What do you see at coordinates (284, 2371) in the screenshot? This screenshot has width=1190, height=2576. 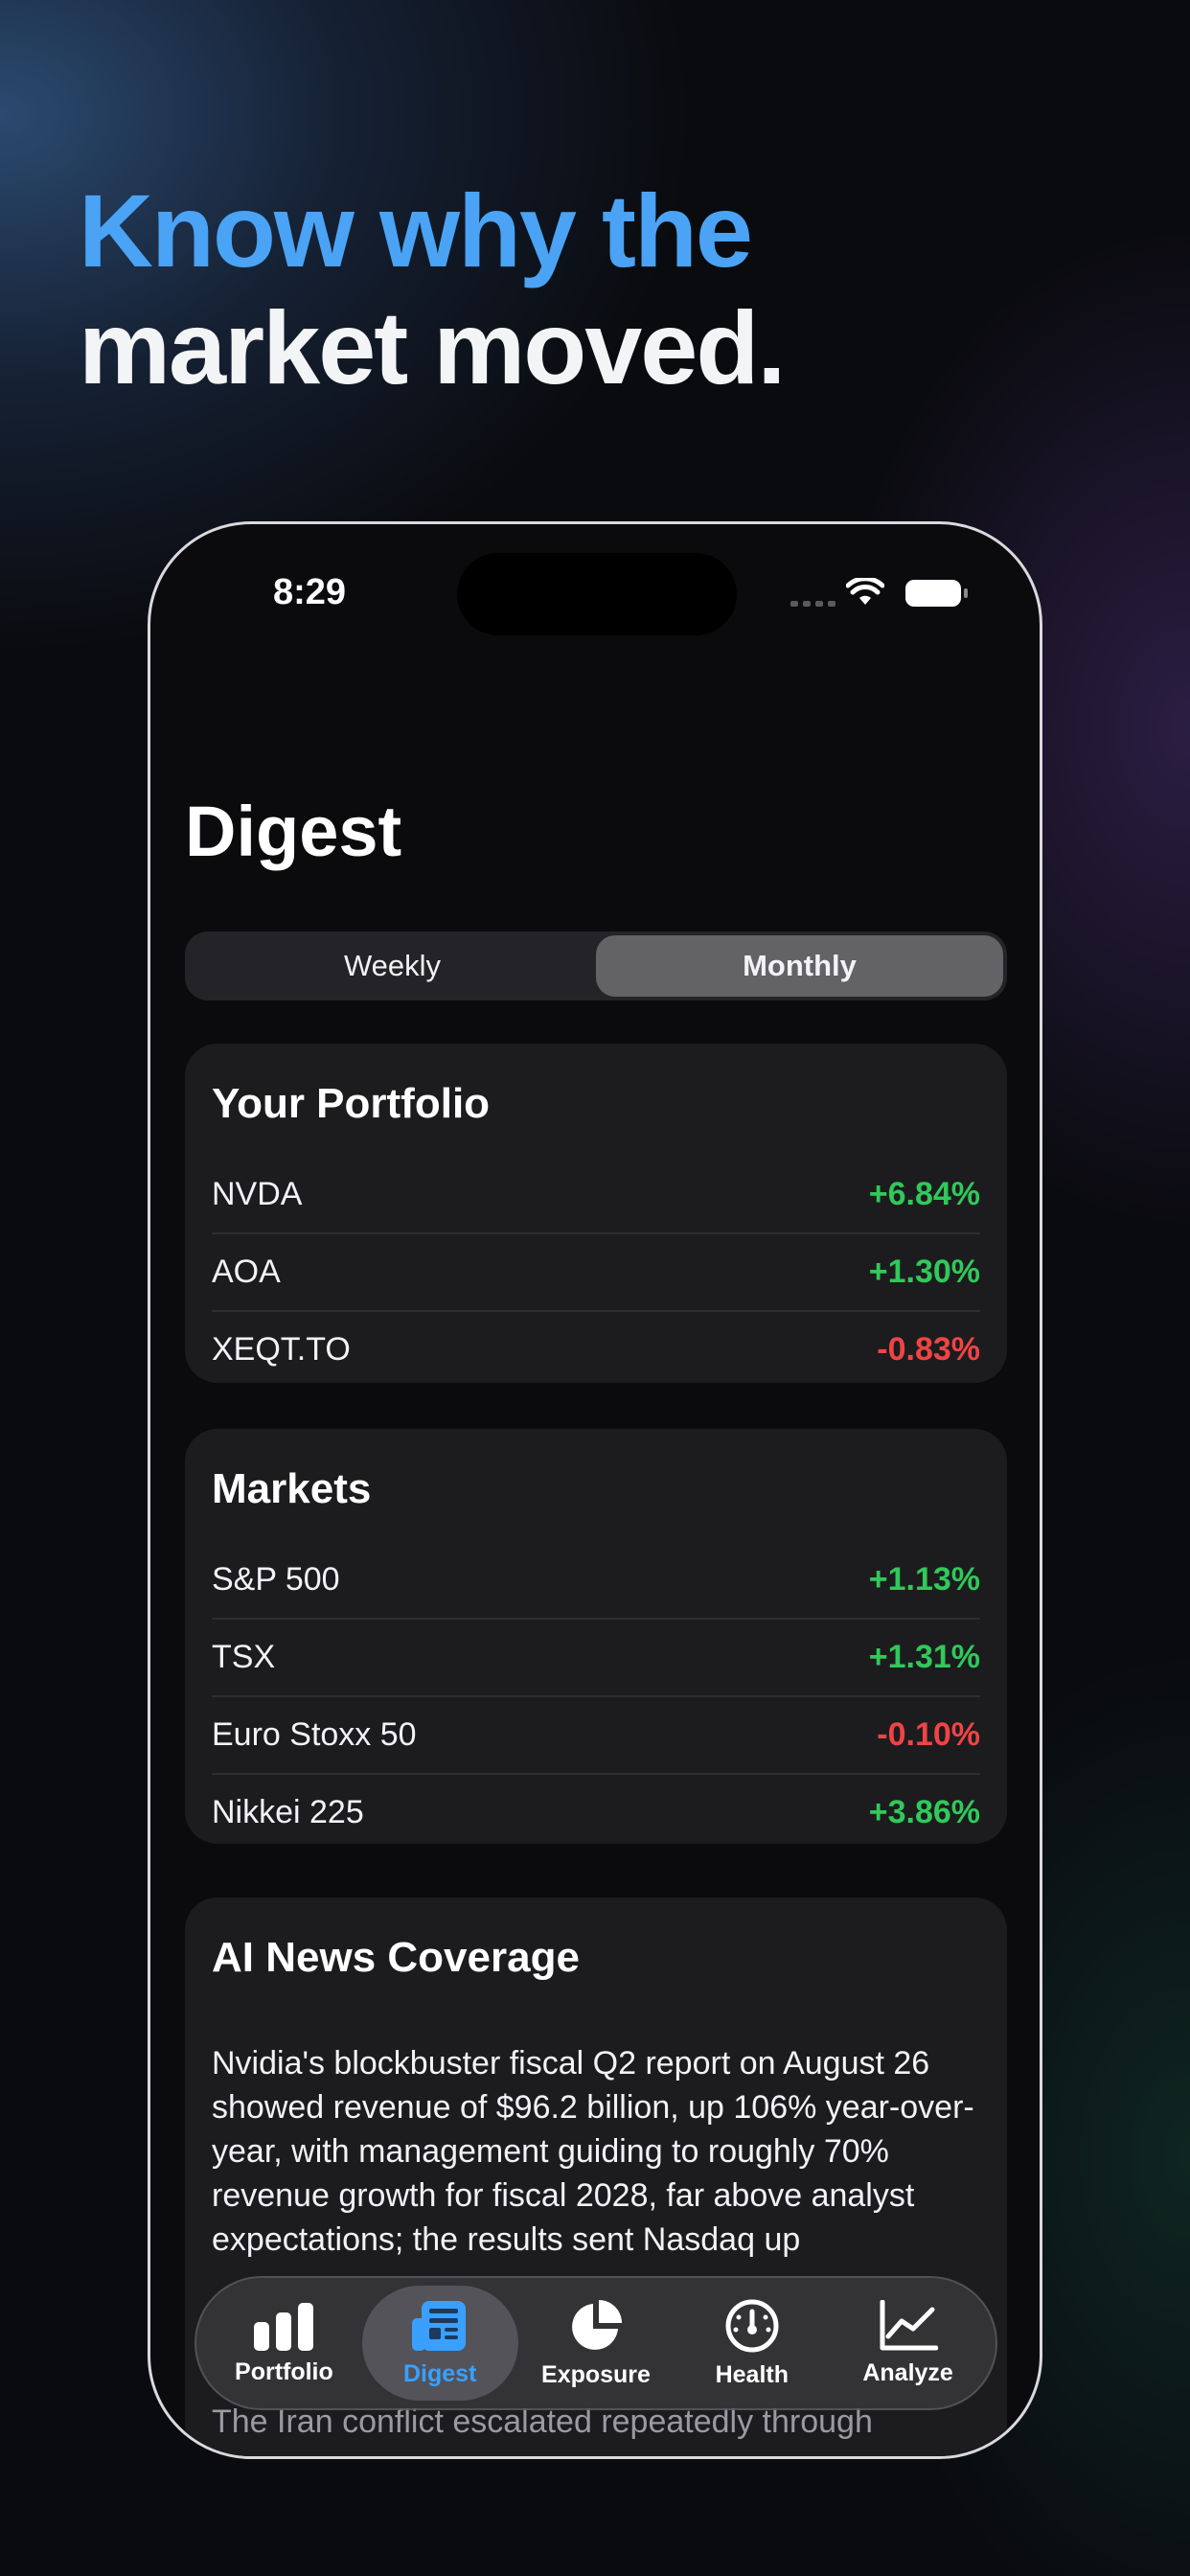 I see `tab-label: Portfolio` at bounding box center [284, 2371].